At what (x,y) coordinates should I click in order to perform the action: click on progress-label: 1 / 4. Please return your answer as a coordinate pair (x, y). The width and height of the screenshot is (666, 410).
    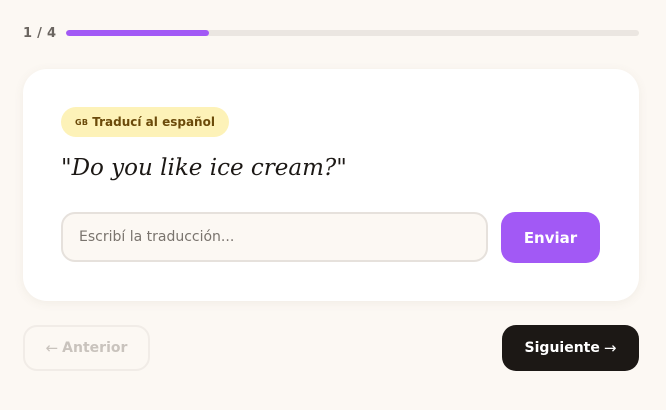
    Looking at the image, I should click on (40, 33).